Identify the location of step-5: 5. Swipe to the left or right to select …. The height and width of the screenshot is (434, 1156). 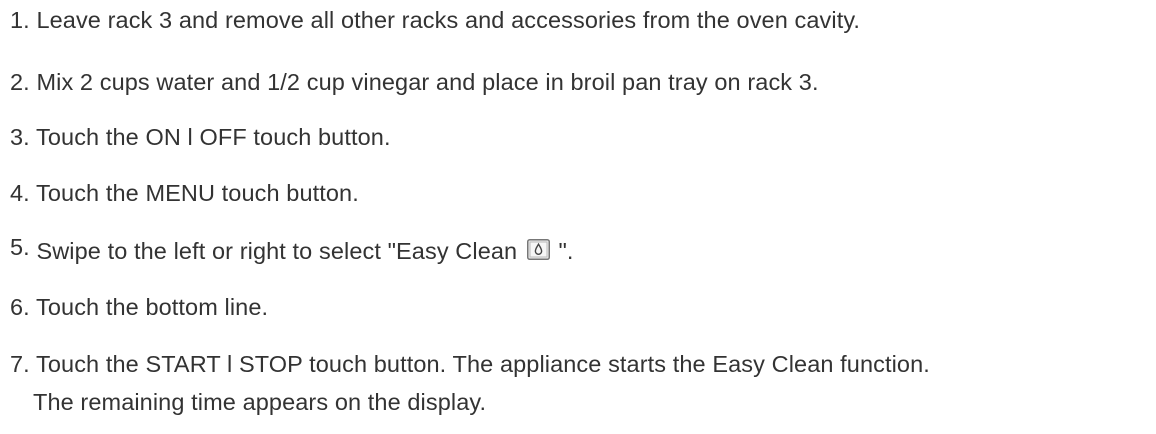
(292, 251).